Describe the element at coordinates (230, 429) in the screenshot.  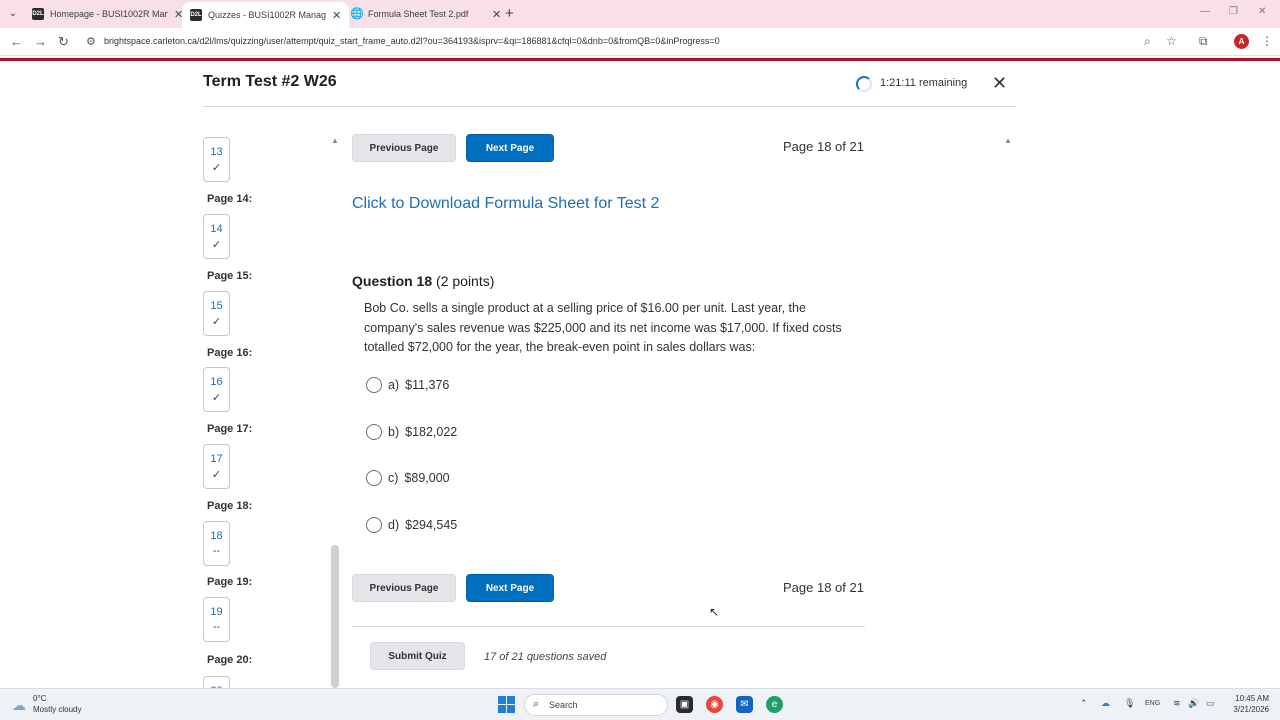
I see `nav-page-label: Page 17:` at that location.